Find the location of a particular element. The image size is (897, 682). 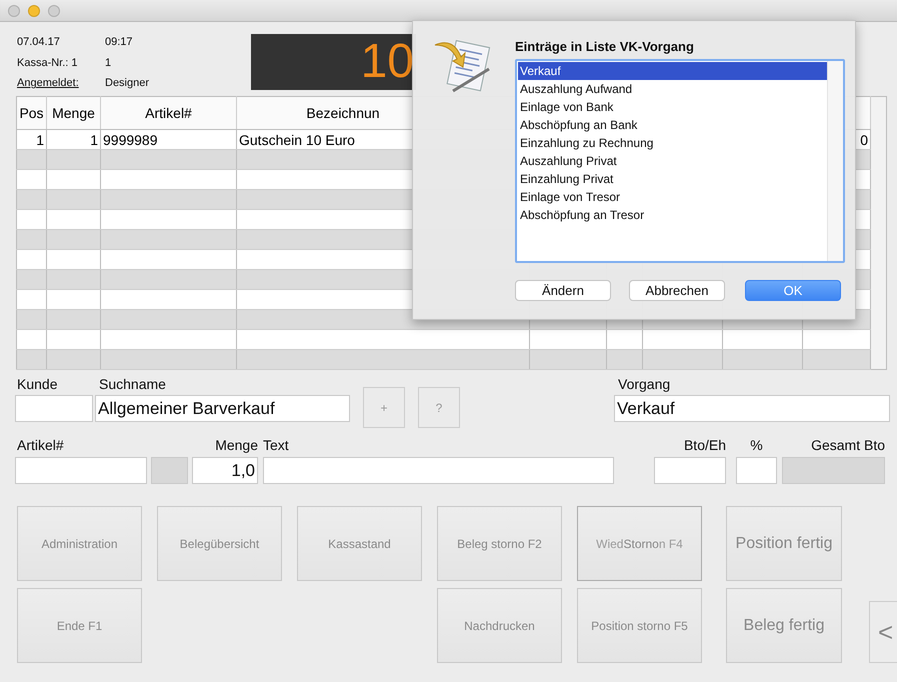

amount-text: 10 is located at coordinates (387, 62).